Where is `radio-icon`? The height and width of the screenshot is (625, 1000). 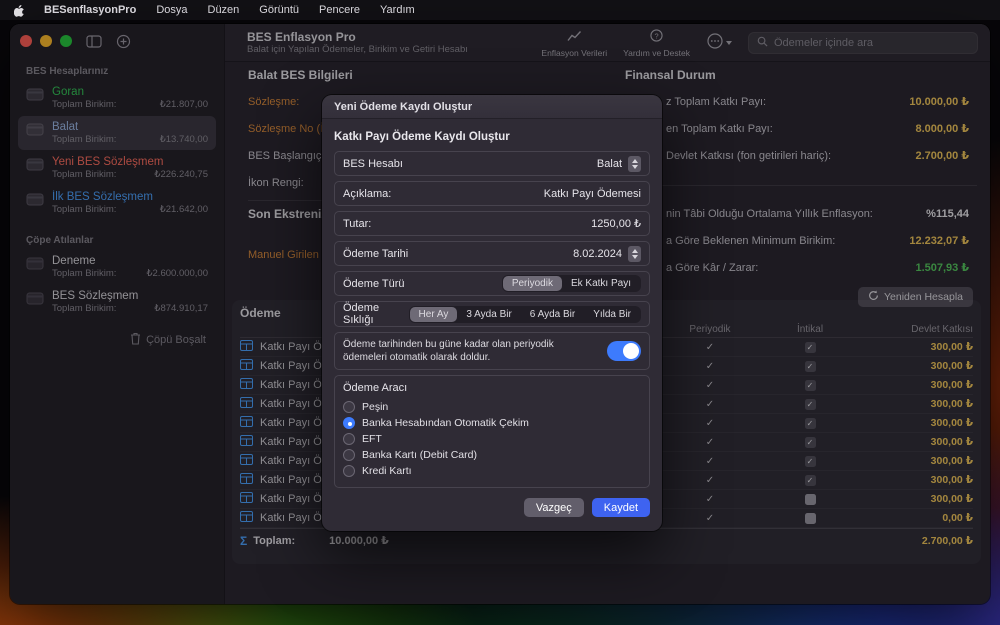
radio-icon is located at coordinates (349, 471).